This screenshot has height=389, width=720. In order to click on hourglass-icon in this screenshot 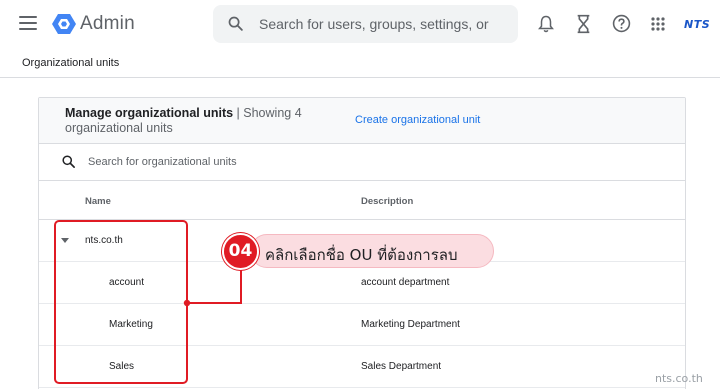, I will do `click(583, 24)`.